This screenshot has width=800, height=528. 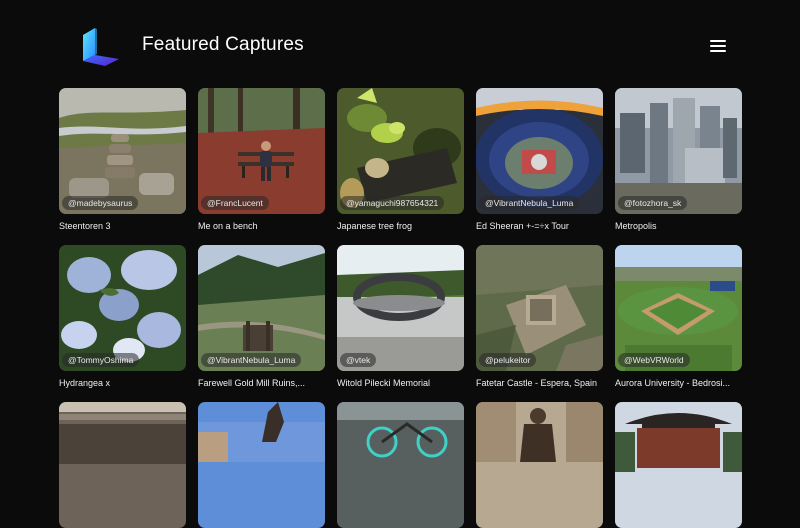 I want to click on author-handle: @WebVRWorld, so click(x=654, y=360).